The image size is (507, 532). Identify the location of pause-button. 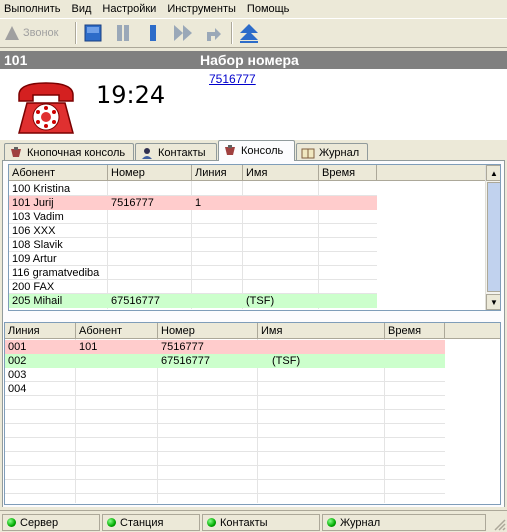
(123, 33).